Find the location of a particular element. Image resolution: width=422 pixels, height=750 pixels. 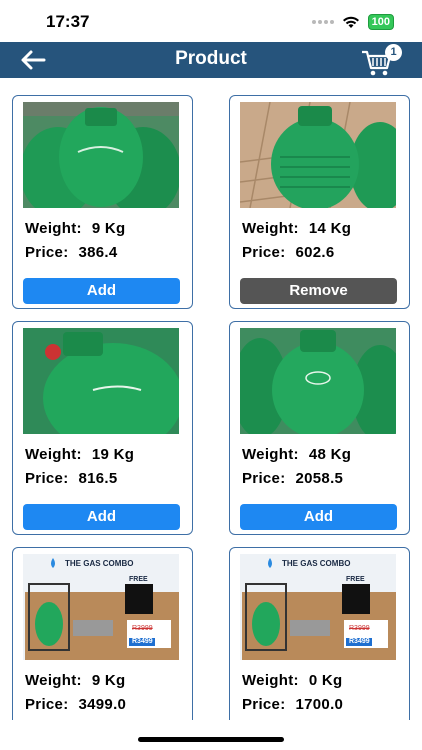

weight-row: Weight: 48 Kg is located at coordinates (297, 454).